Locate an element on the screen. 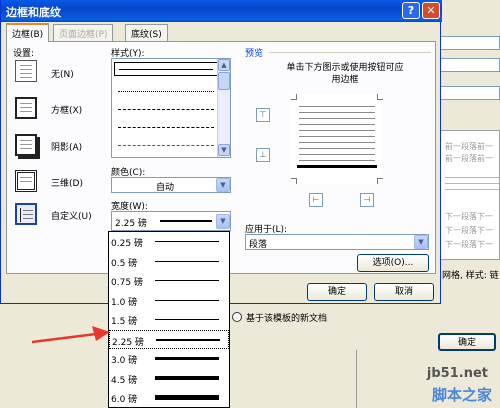 The width and height of the screenshot is (500, 408). style-scrollbar: ▲ ▼ is located at coordinates (223, 108).